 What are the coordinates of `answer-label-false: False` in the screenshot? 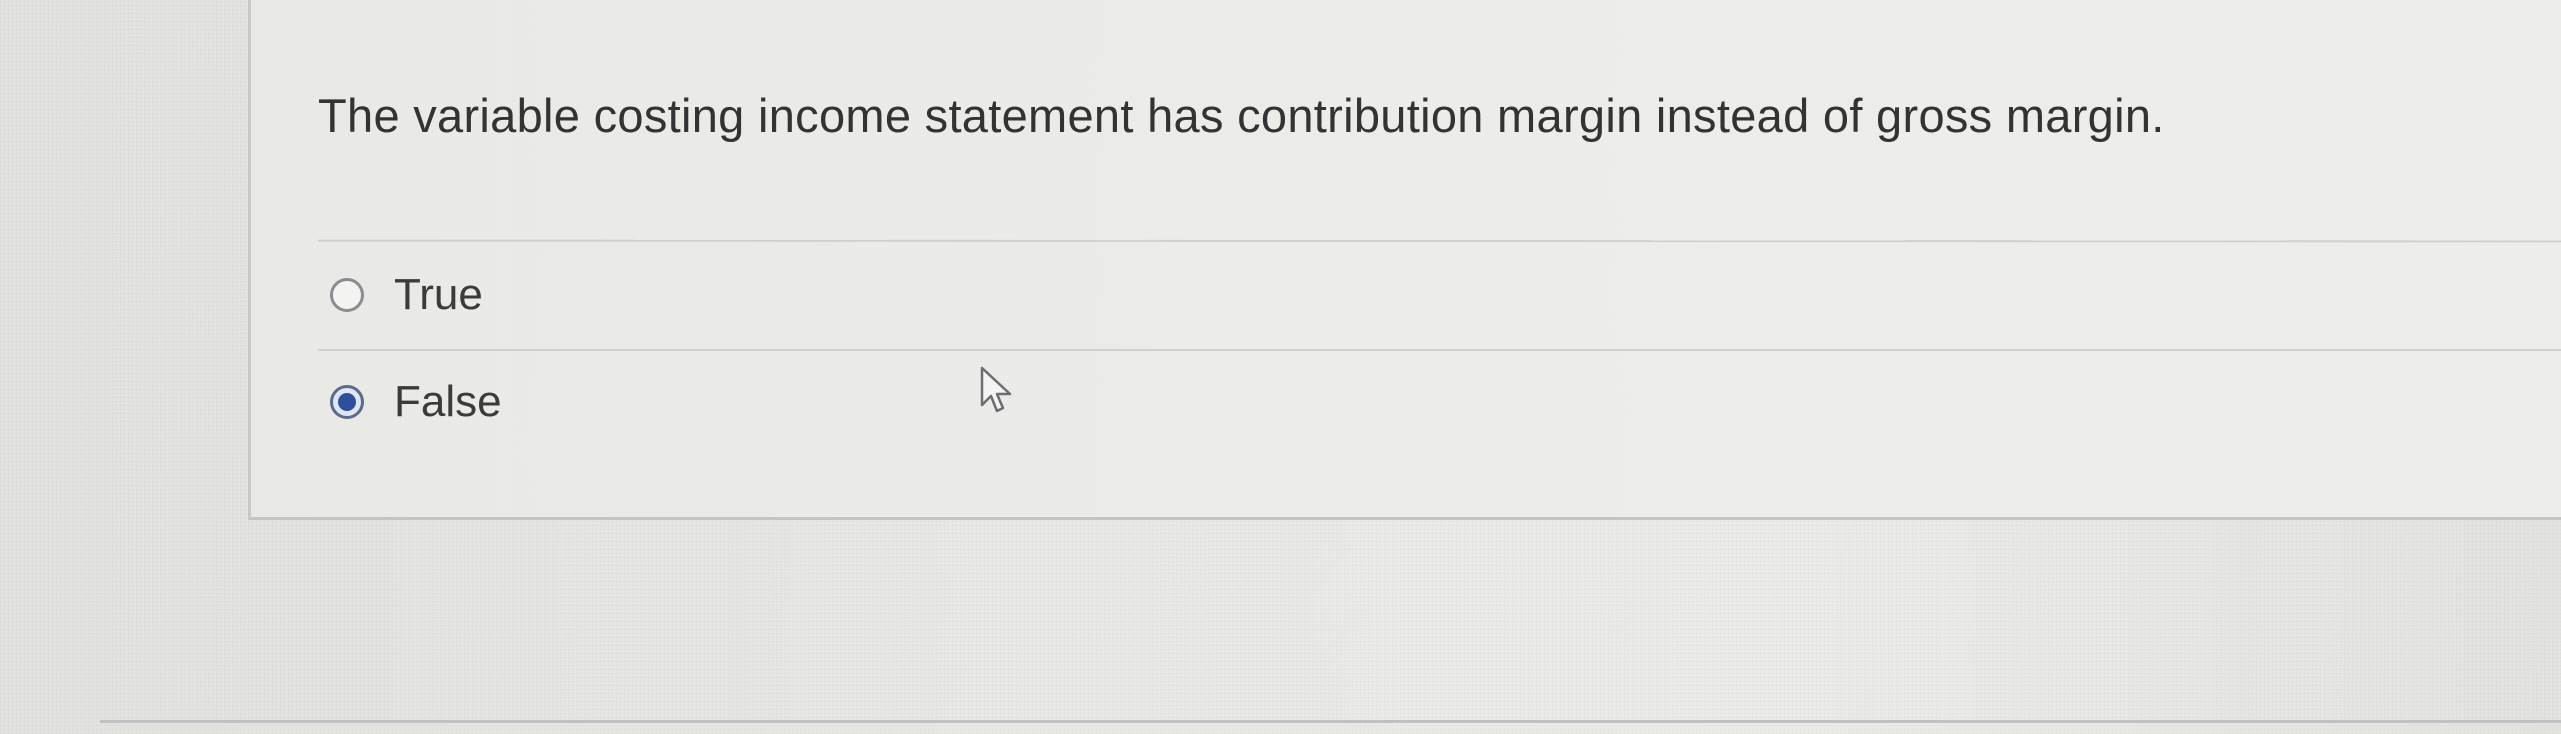 It's located at (448, 401).